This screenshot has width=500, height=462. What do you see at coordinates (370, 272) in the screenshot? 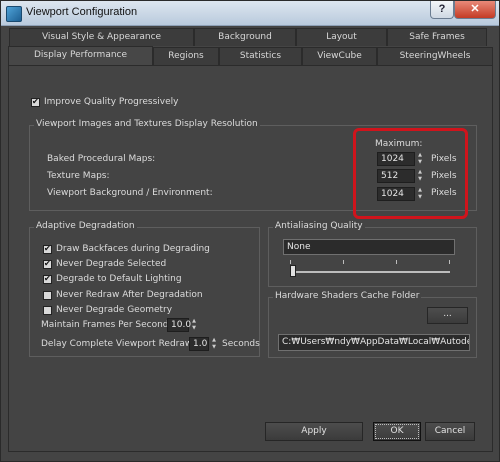
I see `antialiasing-slider-track` at bounding box center [370, 272].